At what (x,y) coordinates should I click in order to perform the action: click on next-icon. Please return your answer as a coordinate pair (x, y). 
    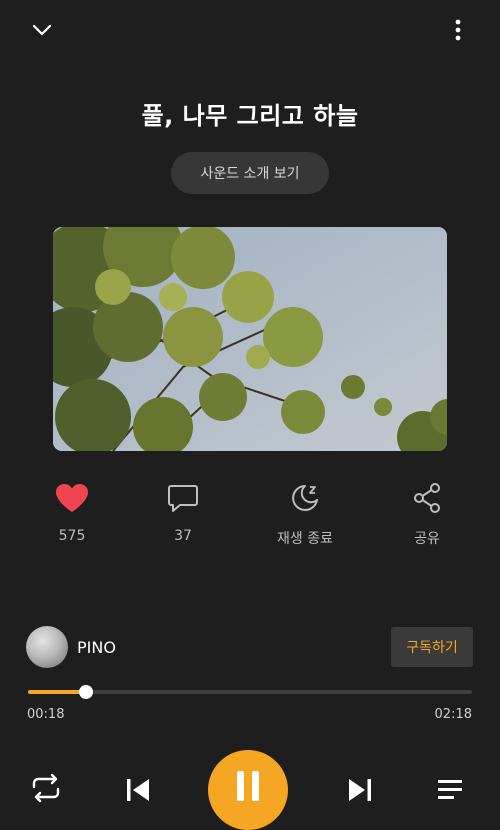
    Looking at the image, I should click on (360, 790).